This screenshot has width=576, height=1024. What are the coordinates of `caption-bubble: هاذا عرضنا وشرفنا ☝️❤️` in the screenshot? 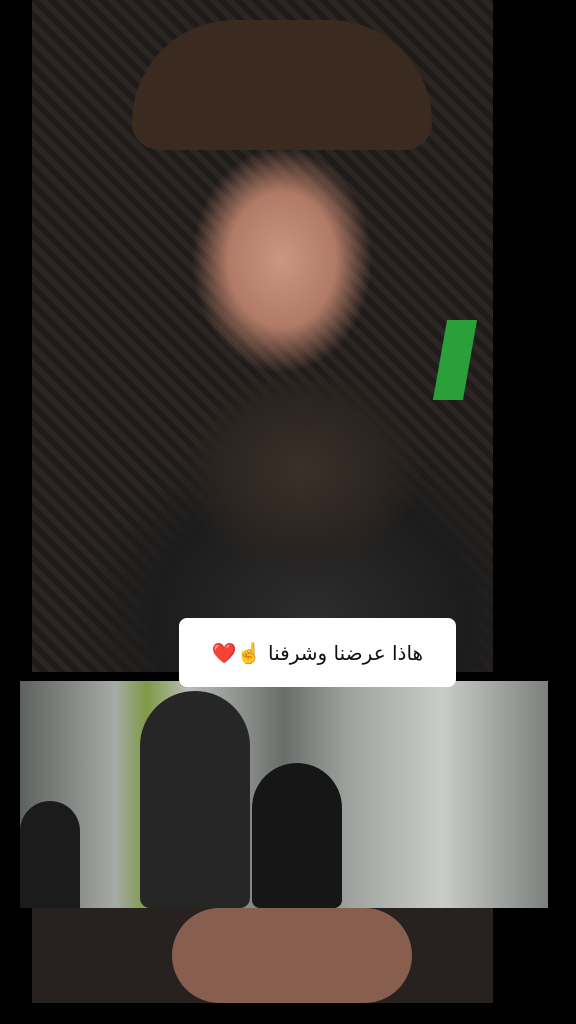 It's located at (317, 652).